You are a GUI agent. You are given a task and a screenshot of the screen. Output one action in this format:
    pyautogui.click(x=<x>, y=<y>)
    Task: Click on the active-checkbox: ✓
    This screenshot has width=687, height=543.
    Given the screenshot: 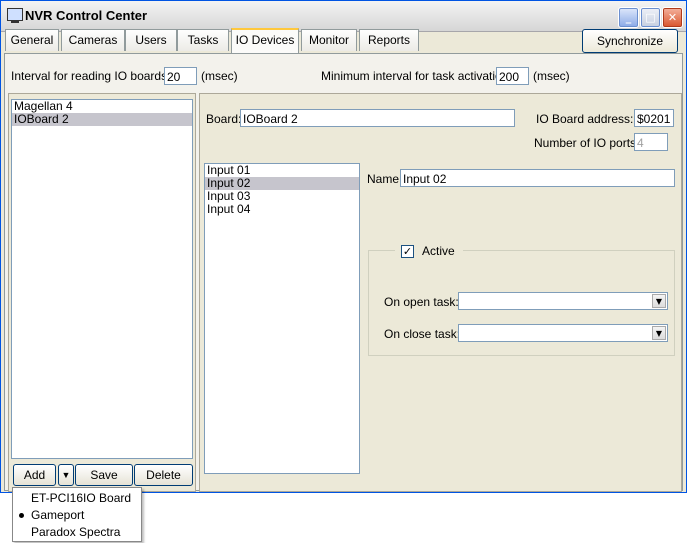 What is the action you would take?
    pyautogui.click(x=407, y=251)
    